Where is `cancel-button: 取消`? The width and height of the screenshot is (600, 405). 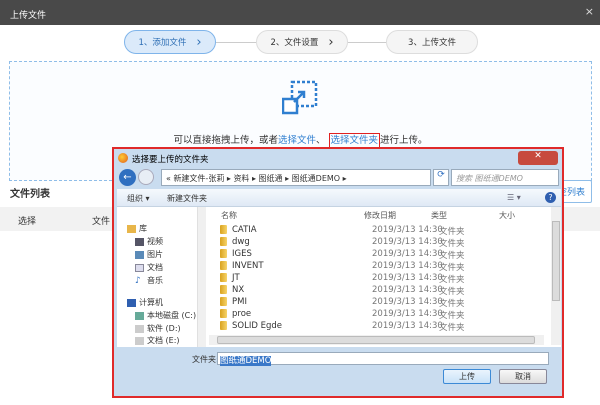
cancel-button: 取消 is located at coordinates (523, 376).